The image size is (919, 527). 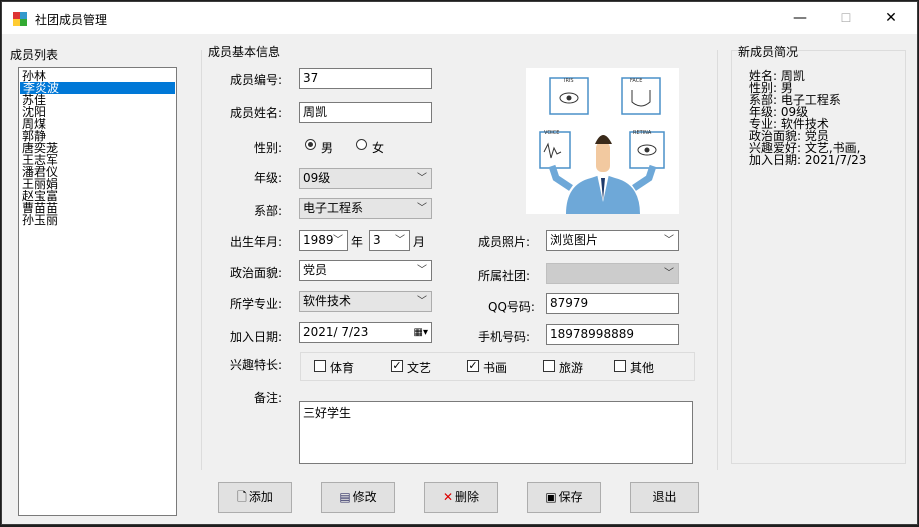 I want to click on hobby-arts-label: 文艺, so click(x=419, y=367).